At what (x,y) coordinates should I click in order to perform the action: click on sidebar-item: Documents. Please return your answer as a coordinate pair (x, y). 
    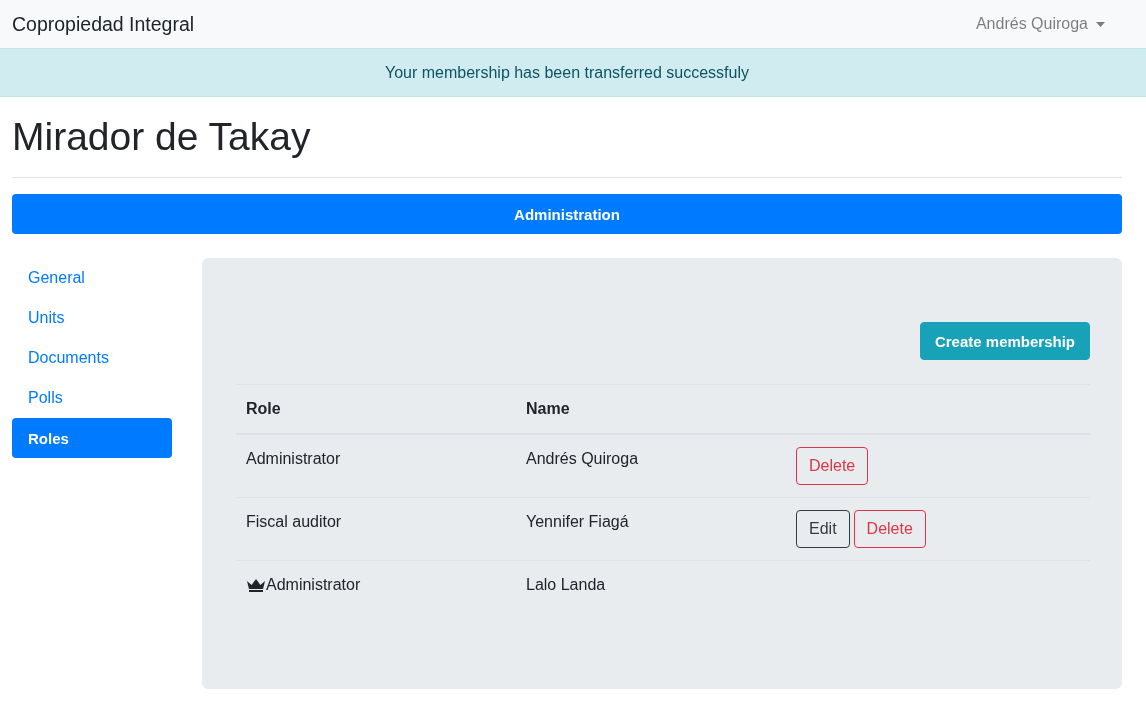
    Looking at the image, I should click on (92, 358).